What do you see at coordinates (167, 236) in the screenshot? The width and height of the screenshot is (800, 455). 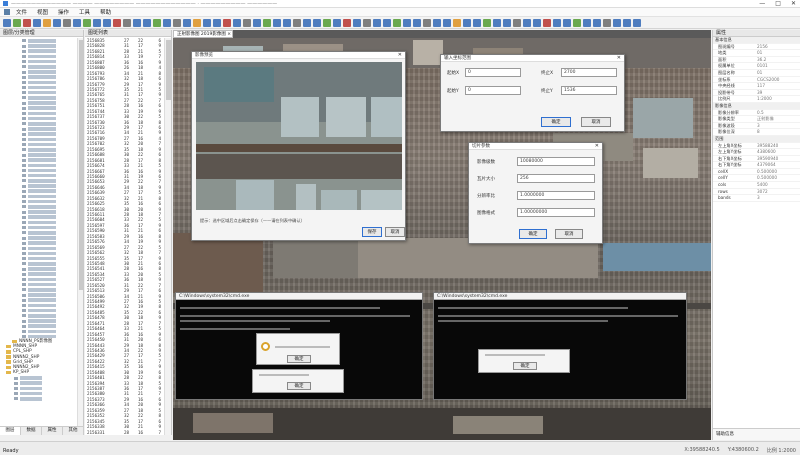 I see `list-scrollbar` at bounding box center [167, 236].